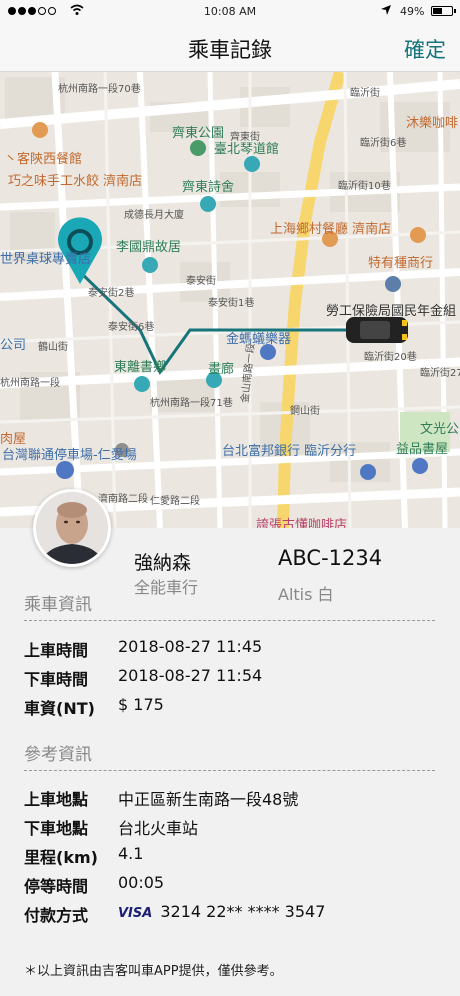 The height and width of the screenshot is (996, 460). I want to click on driver-portrait, so click(72, 528).